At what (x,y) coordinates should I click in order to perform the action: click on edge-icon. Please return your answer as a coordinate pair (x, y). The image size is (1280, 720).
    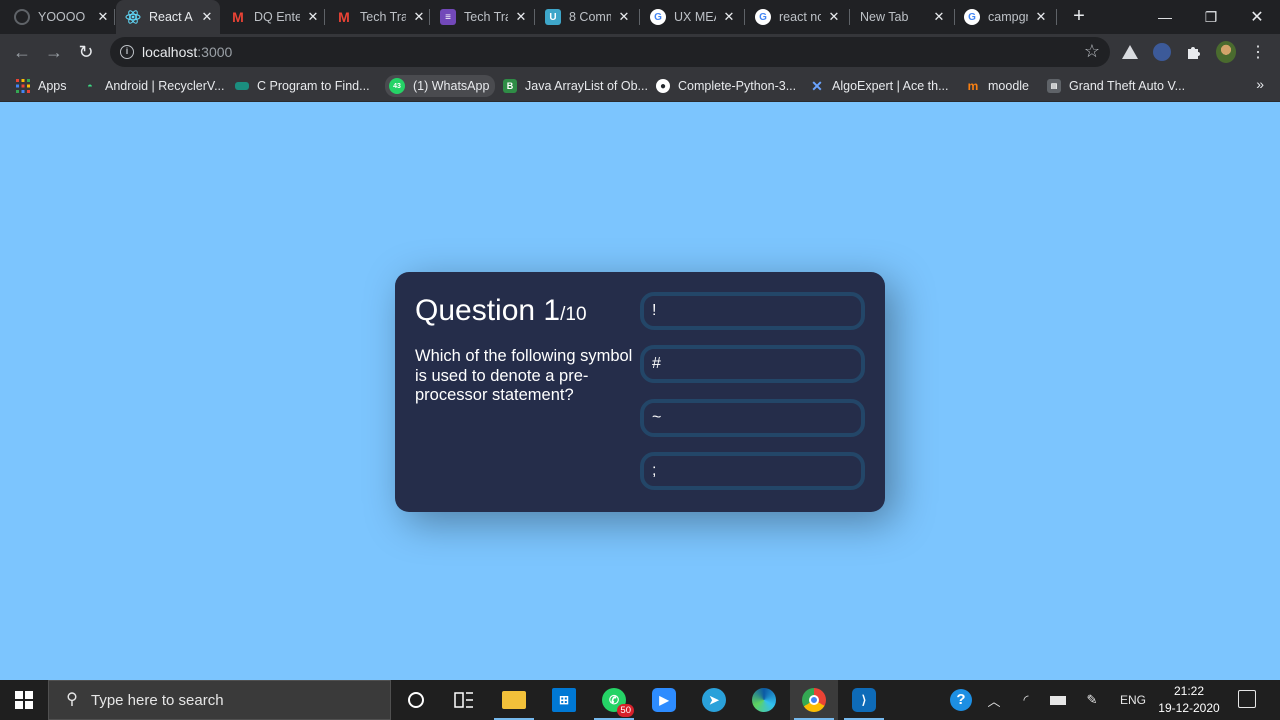
    Looking at the image, I should click on (764, 700).